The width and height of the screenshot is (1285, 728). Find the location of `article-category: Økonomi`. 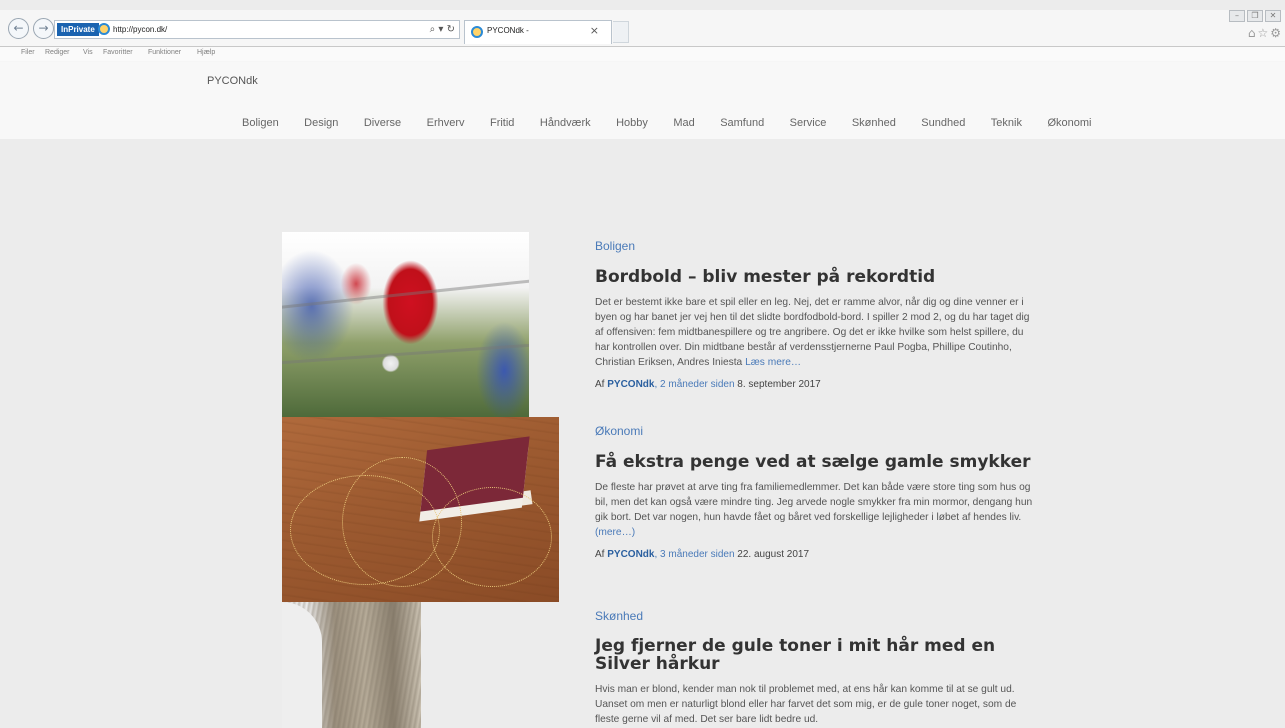

article-category: Økonomi is located at coordinates (815, 431).